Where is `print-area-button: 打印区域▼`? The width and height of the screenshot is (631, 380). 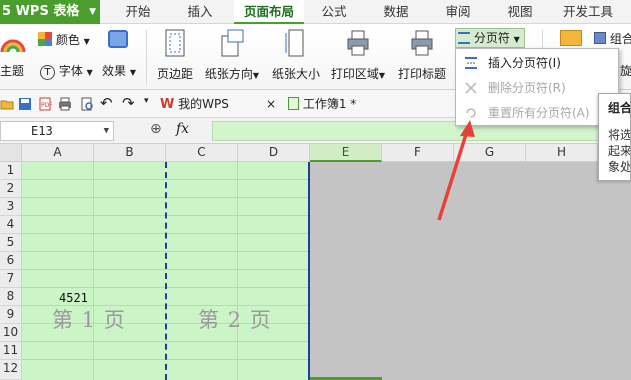 print-area-button: 打印区域▼ is located at coordinates (358, 55).